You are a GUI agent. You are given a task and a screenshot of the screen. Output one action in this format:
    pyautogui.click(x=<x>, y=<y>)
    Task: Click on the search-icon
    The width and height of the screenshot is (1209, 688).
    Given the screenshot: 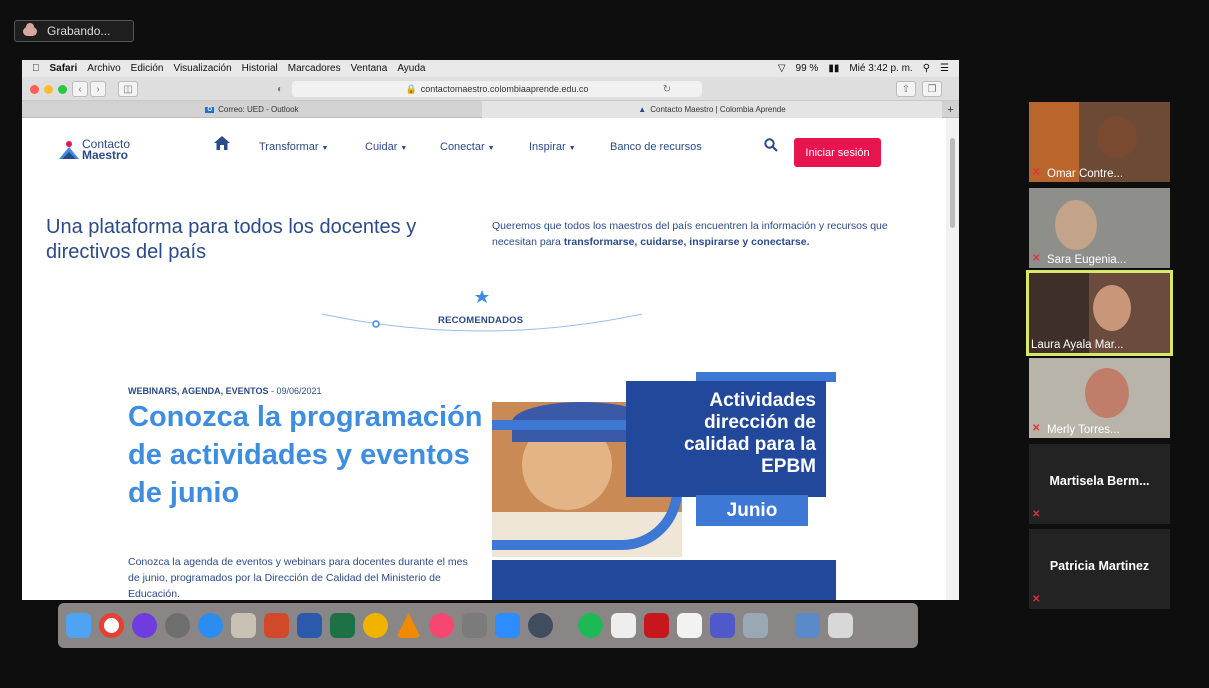 What is the action you would take?
    pyautogui.click(x=771, y=145)
    